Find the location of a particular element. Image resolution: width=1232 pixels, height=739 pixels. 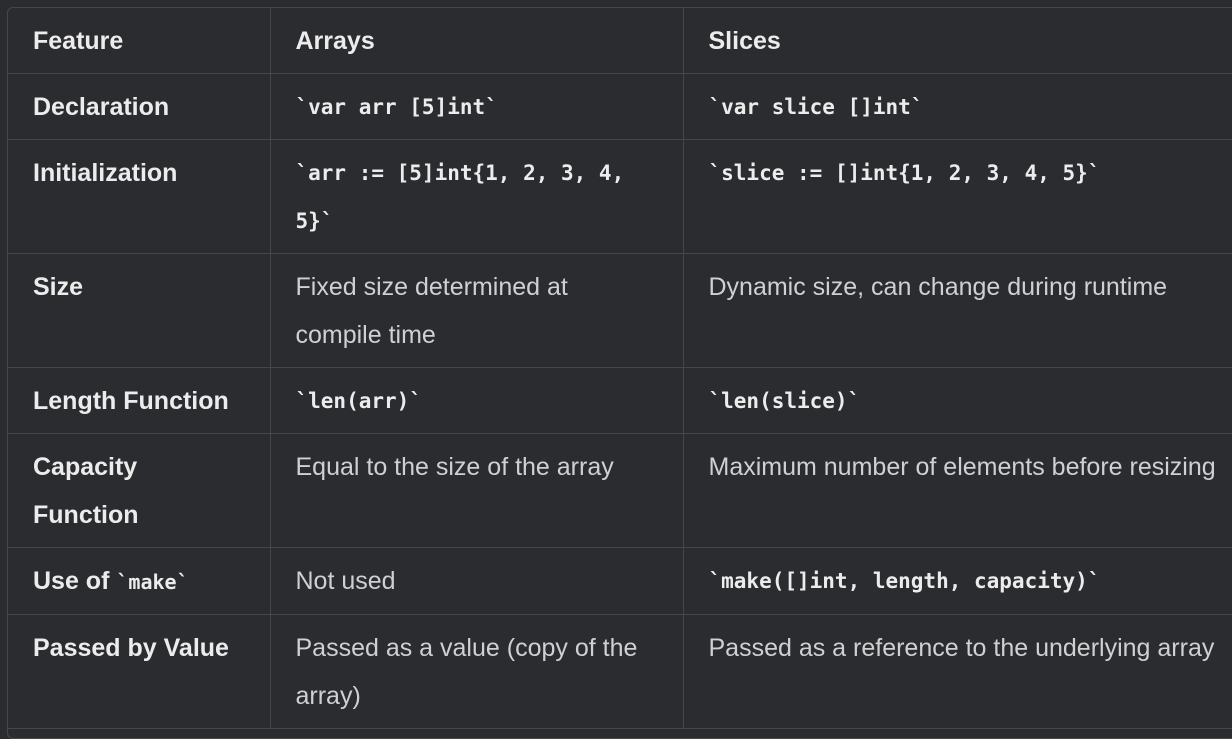

row-feature-cell: Size is located at coordinates (139, 310).